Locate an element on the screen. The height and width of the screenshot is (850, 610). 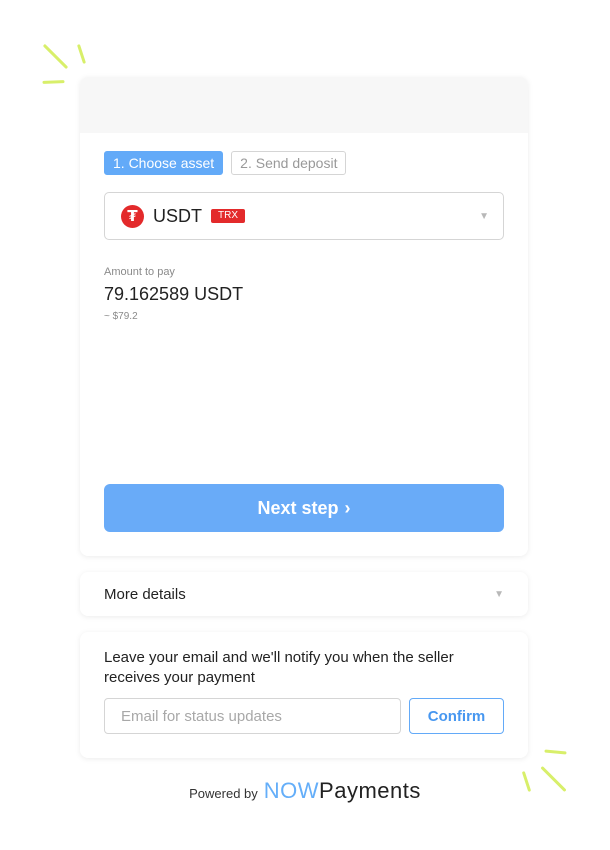
step-send-deposit: 2. Send deposit is located at coordinates (289, 163).